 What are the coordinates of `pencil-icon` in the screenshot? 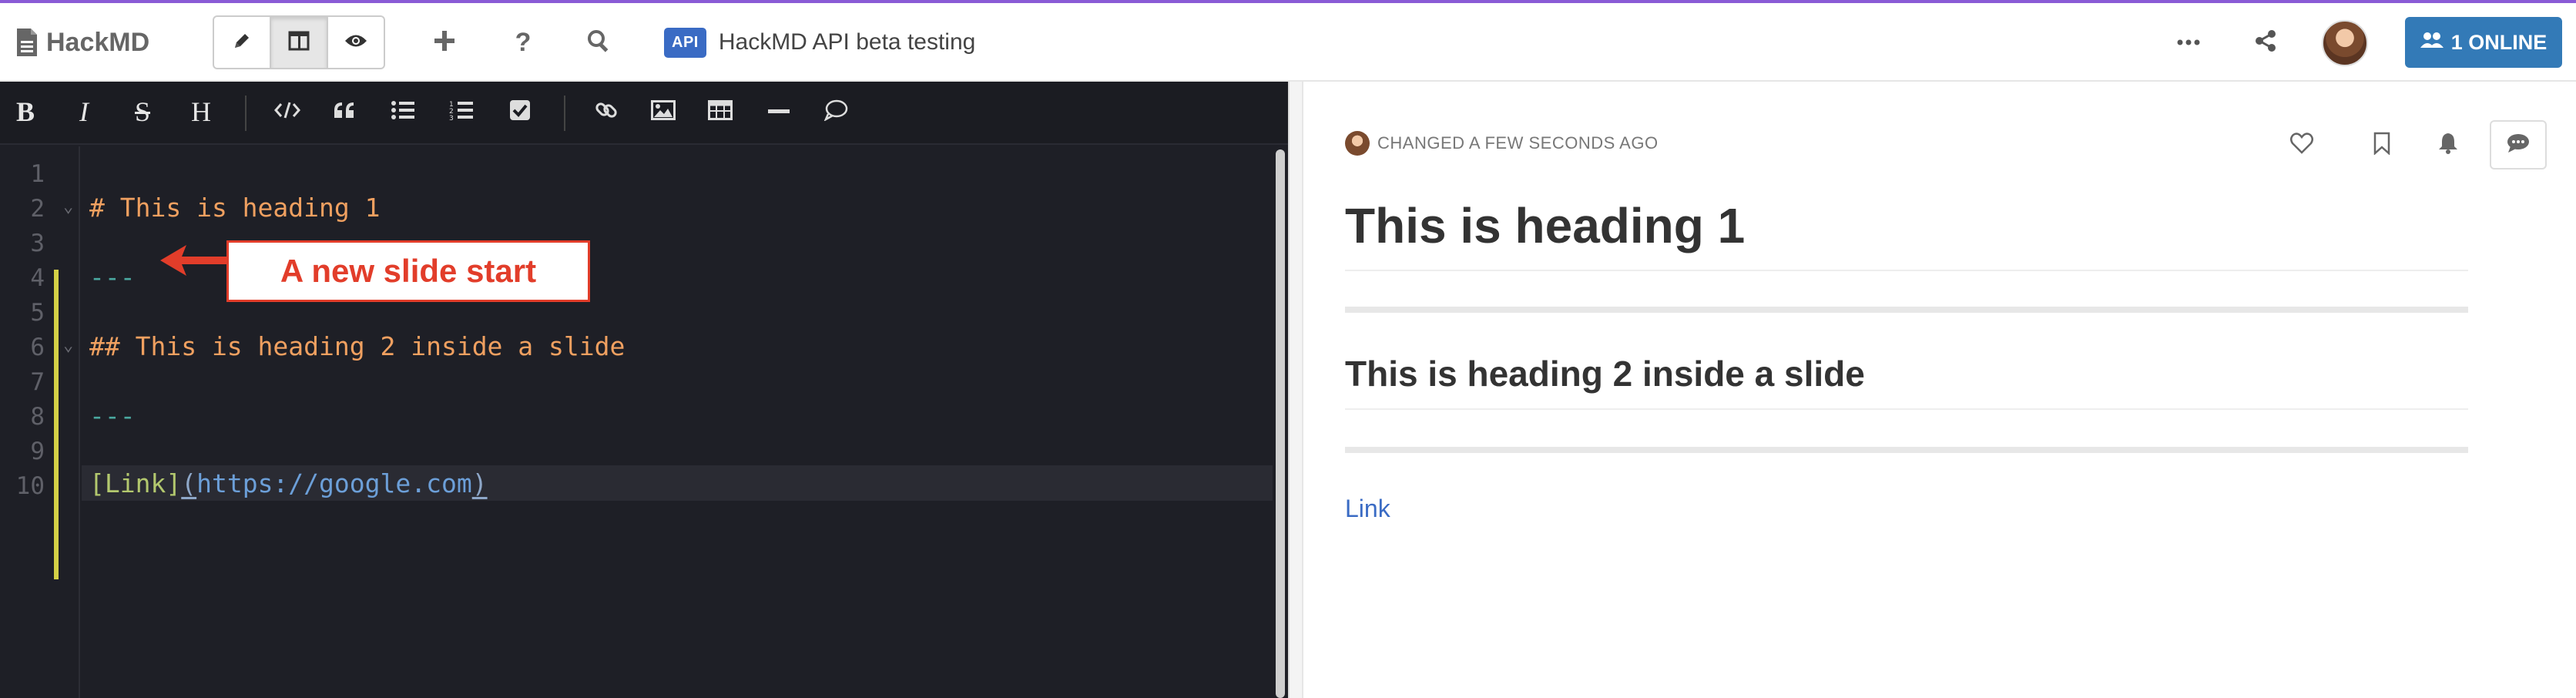 It's located at (242, 43).